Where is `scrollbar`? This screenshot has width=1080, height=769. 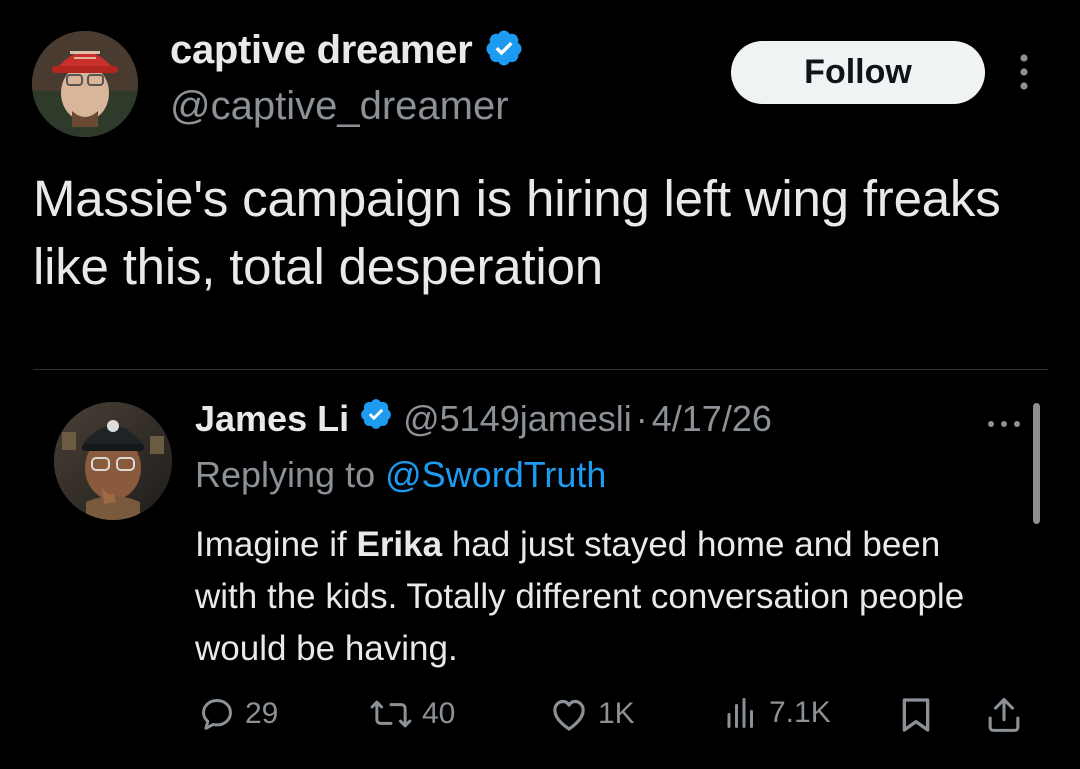 scrollbar is located at coordinates (1036, 463).